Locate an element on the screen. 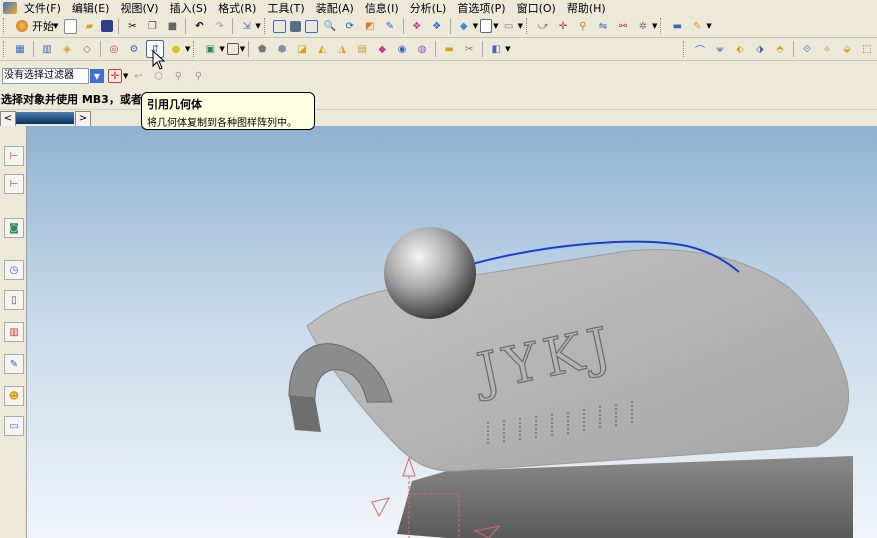  menu-window: 窗口(O) is located at coordinates (539, 8).